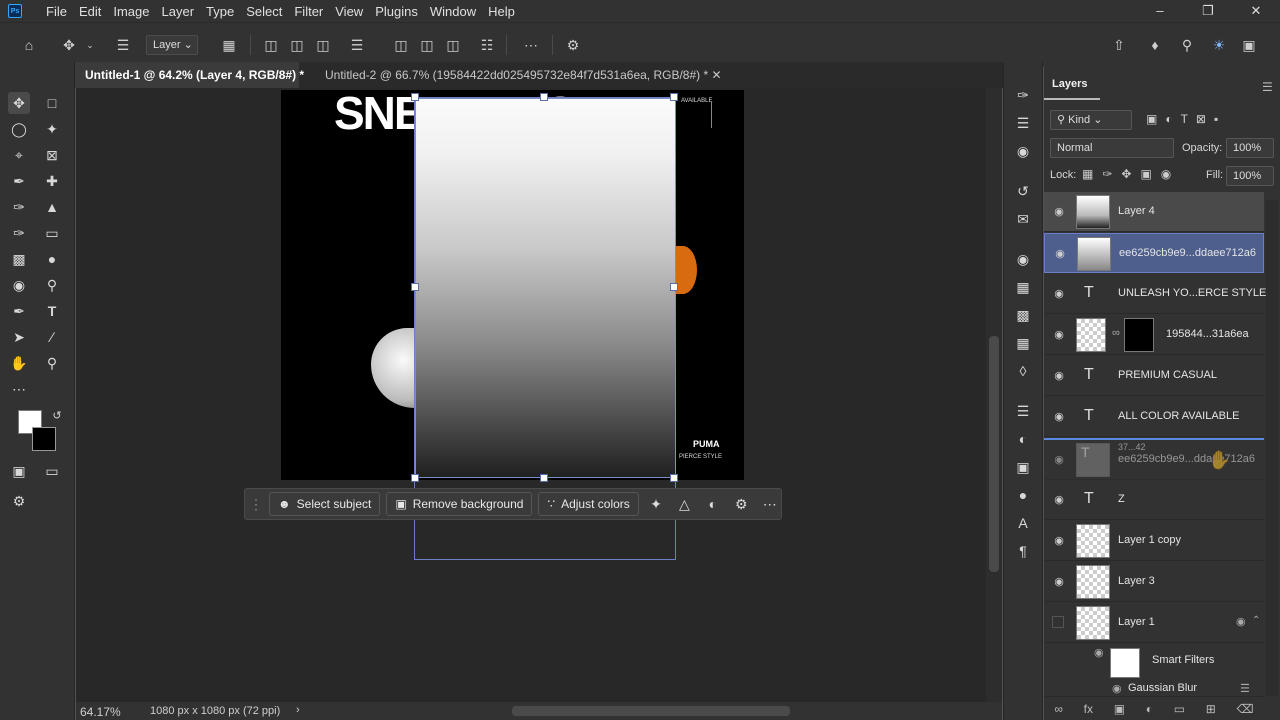 The width and height of the screenshot is (1280, 720). What do you see at coordinates (1058, 709) in the screenshot?
I see `link-layers-icon: ∞` at bounding box center [1058, 709].